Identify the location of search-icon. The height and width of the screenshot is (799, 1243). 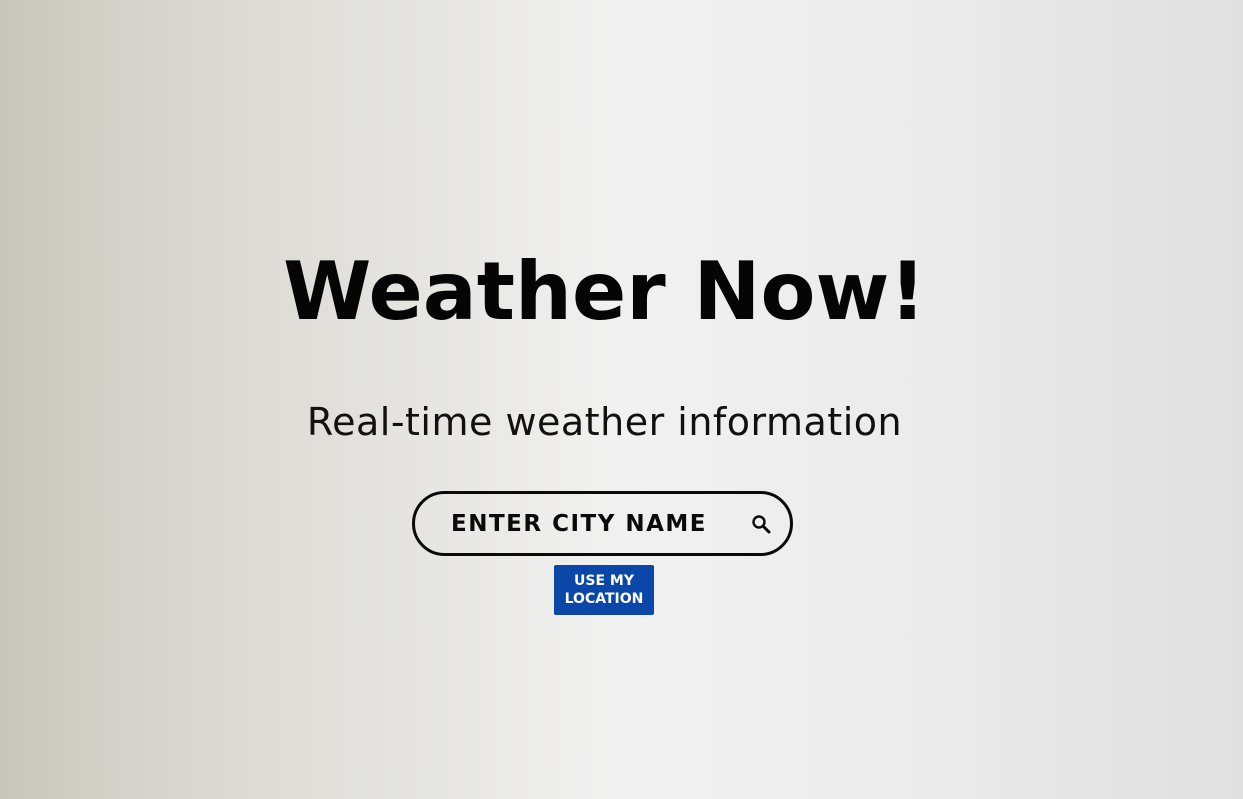
(761, 524).